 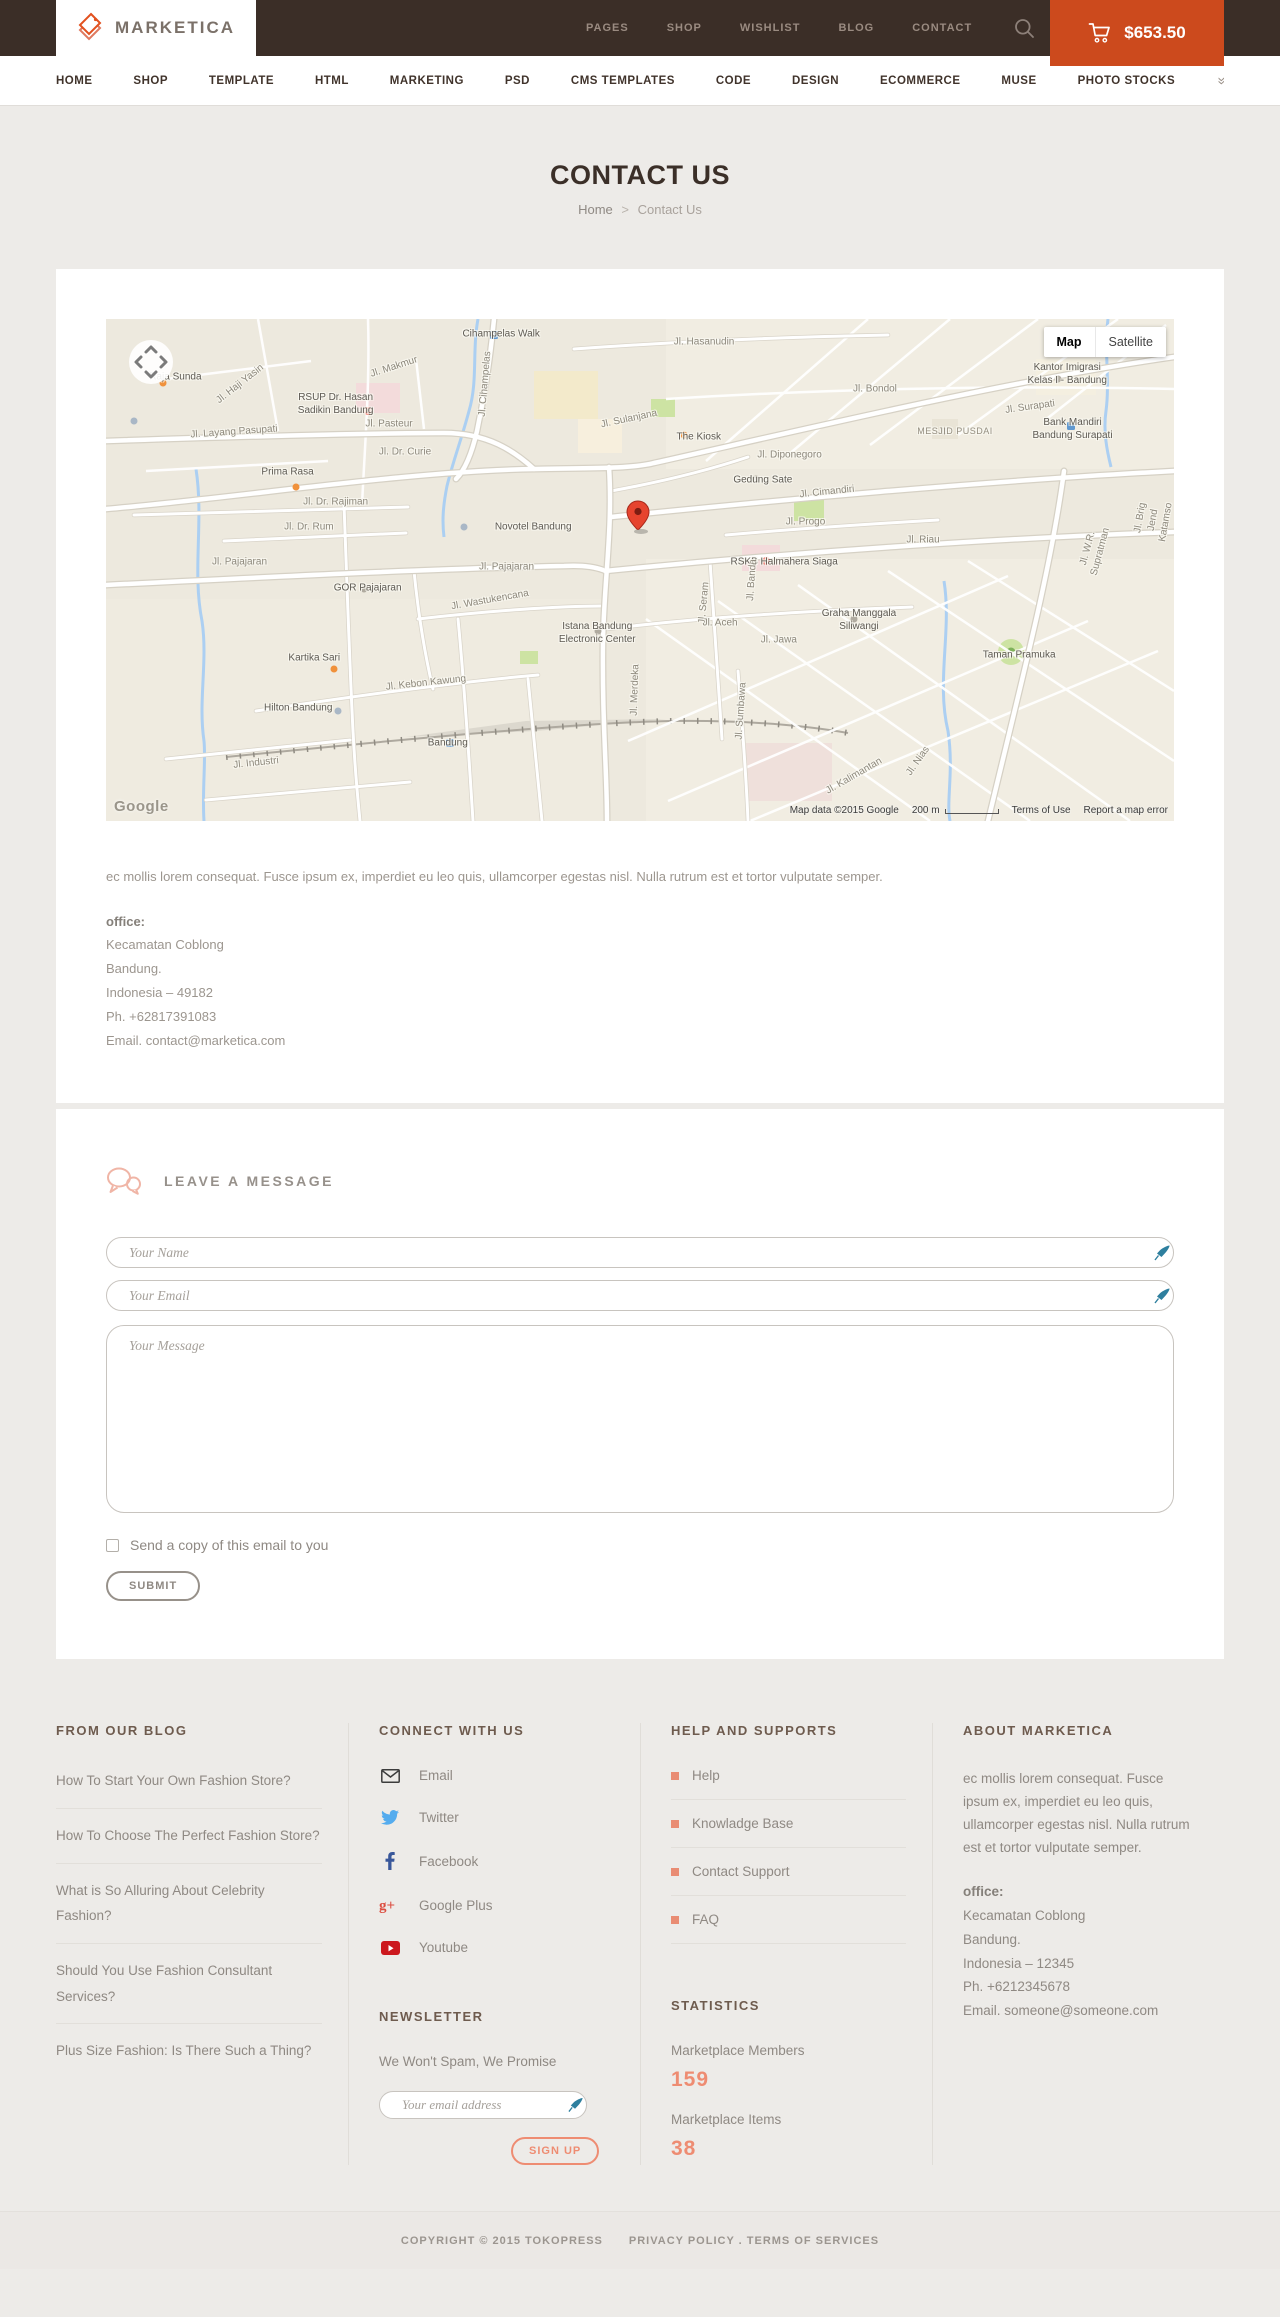 What do you see at coordinates (241, 81) in the screenshot?
I see `cat-nav-item-template: TEMPLATE` at bounding box center [241, 81].